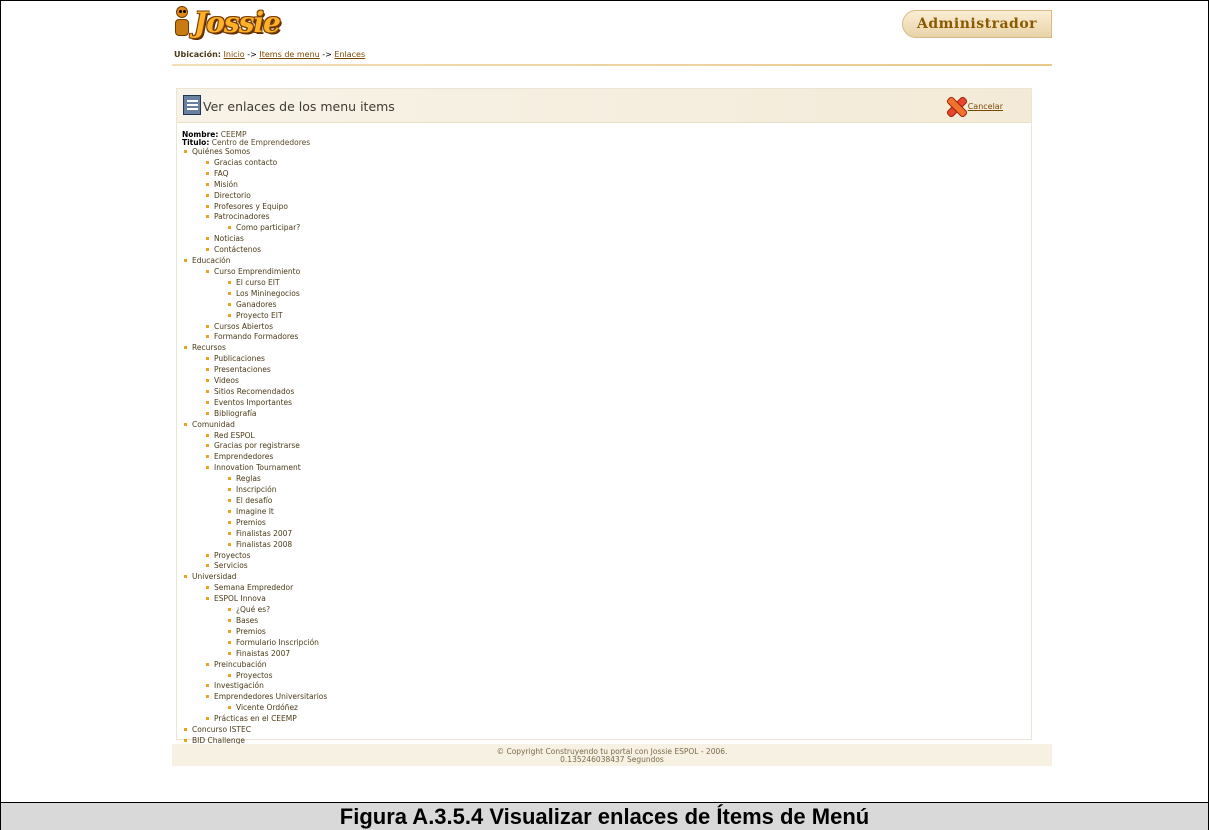  Describe the element at coordinates (248, 479) in the screenshot. I see `menu-item-label: Reglas` at that location.